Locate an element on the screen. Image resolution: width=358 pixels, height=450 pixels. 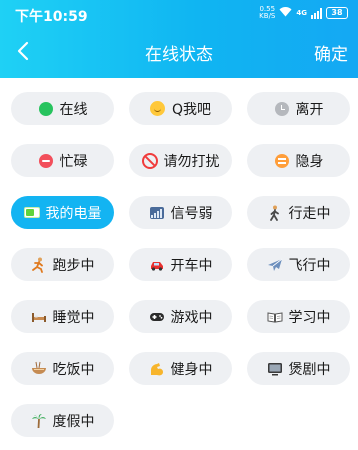
status-driving: 开车中 is located at coordinates (180, 264).